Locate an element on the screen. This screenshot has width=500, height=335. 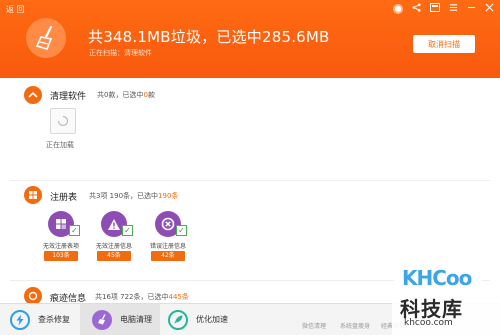
footer-link-wechat-clean: 微信清理 is located at coordinates (314, 325).